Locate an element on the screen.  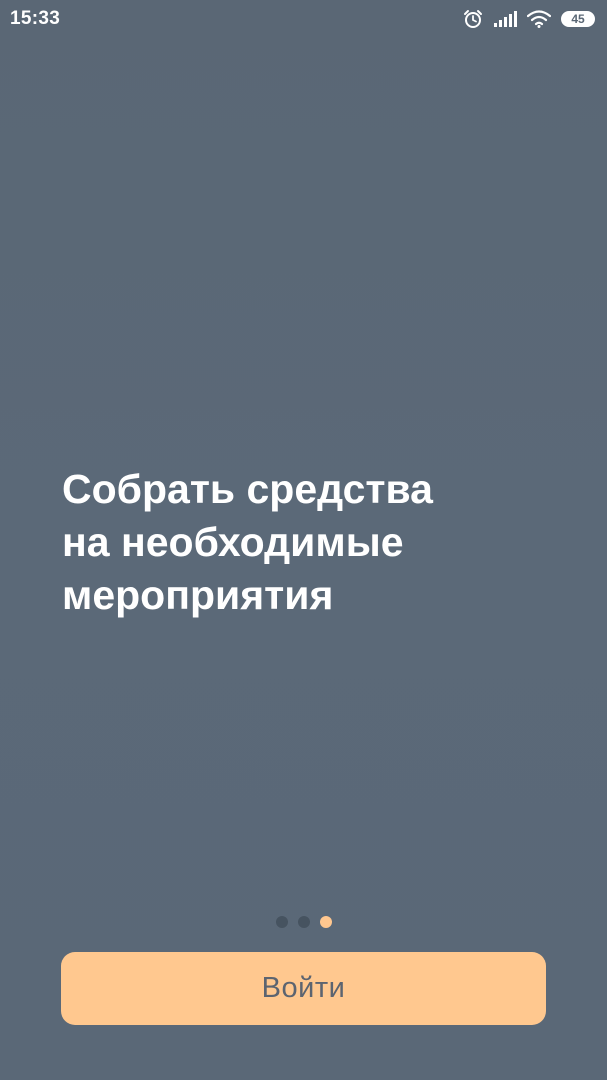
status-bar: 15:33 45 is located at coordinates (303, 19).